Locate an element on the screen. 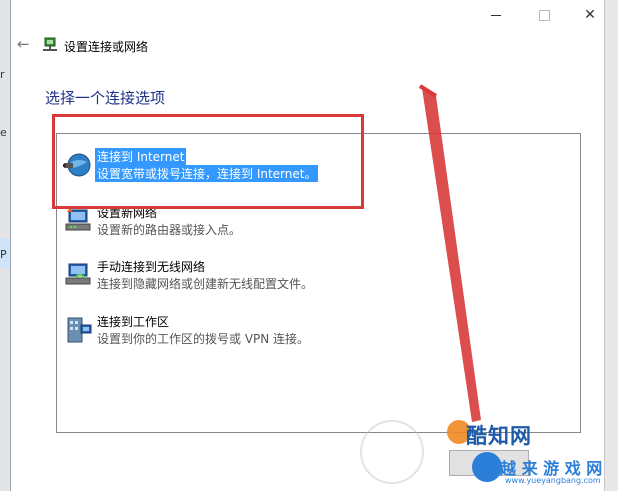 This screenshot has height=491, width=618. option-description: 连接到隐藏网络或创建新无线配置文件。 is located at coordinates (205, 284).